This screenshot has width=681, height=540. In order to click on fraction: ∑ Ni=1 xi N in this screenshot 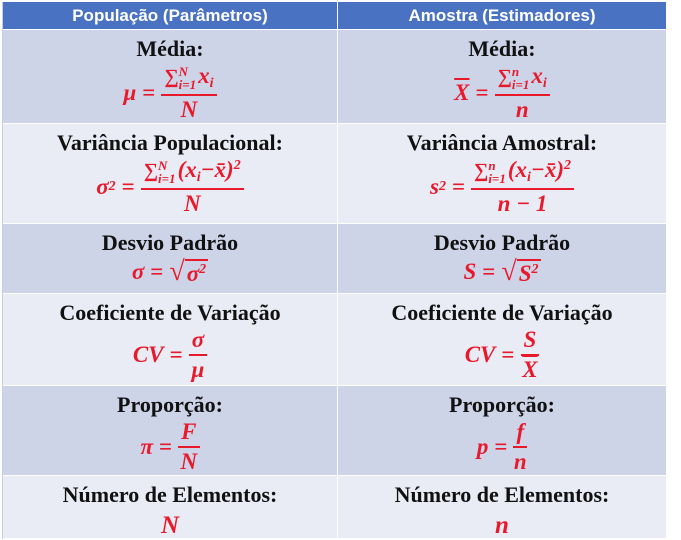, I will do `click(189, 92)`.